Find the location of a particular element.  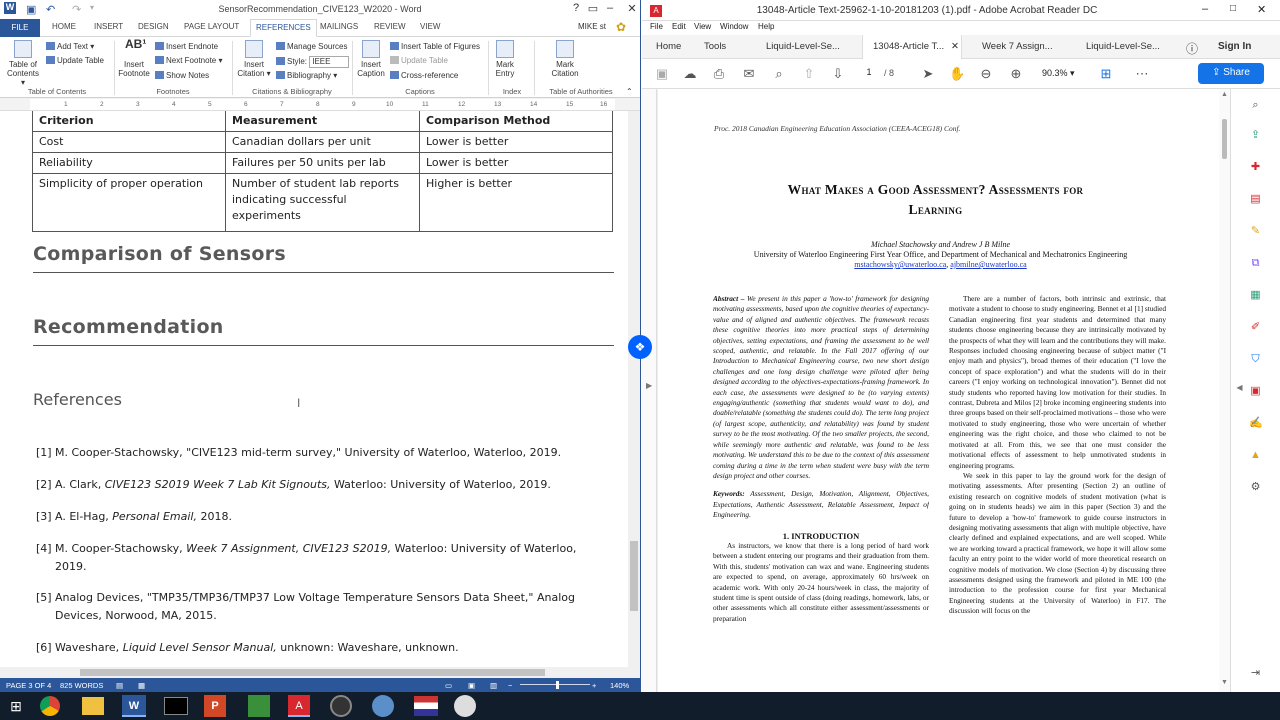

style-selector: Style: IEEE is located at coordinates (313, 62).